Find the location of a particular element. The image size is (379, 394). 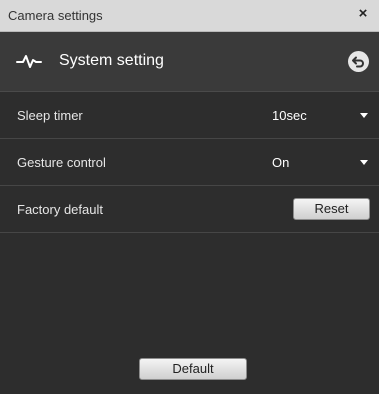

sleep-timer-value: 10sec is located at coordinates (289, 115).